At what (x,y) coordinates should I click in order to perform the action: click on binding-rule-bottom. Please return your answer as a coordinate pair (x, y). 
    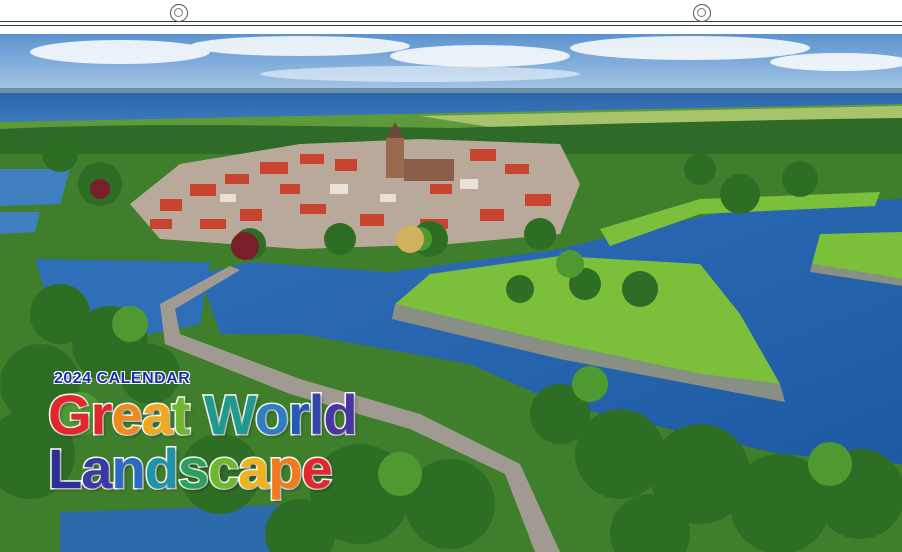
    Looking at the image, I should click on (451, 25).